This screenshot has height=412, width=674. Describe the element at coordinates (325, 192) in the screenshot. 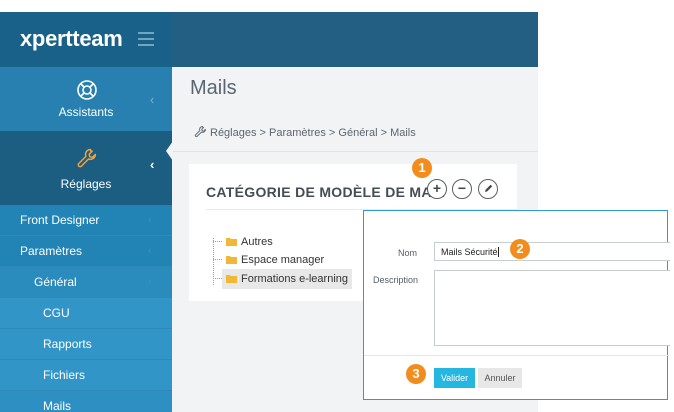

I see `panel-title: CATÉGORIE DE MODÈLE DE MAIL` at that location.